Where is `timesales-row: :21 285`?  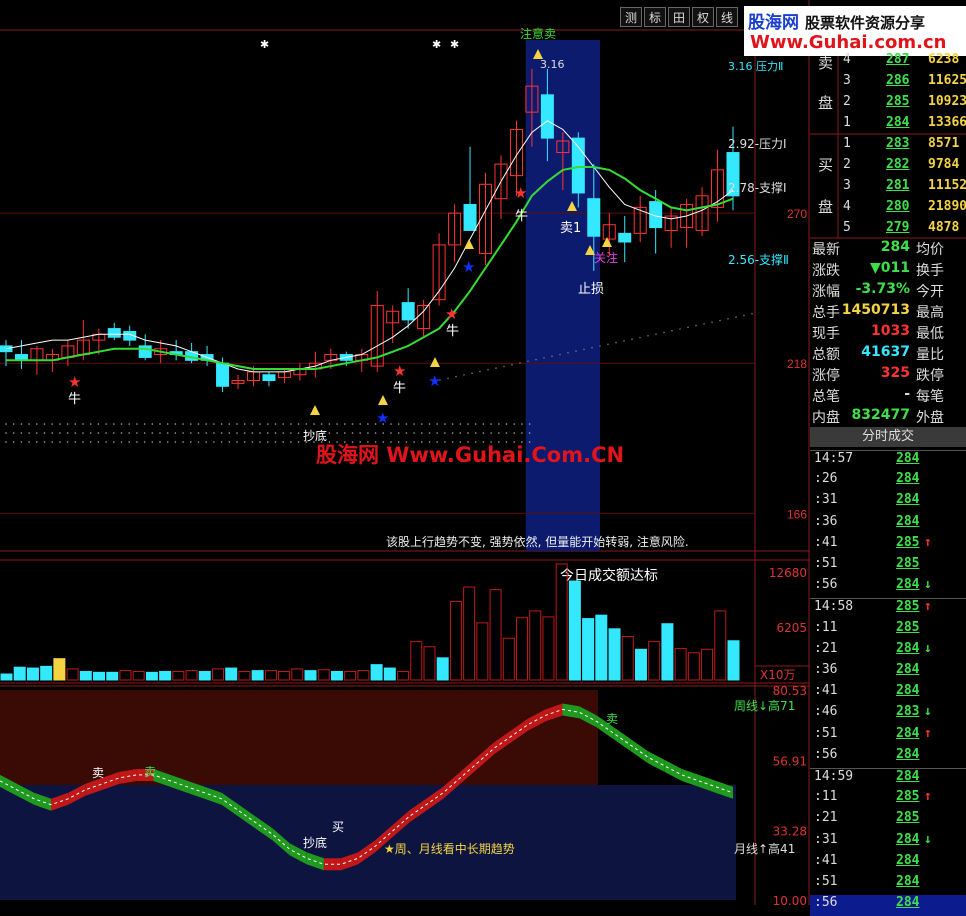 timesales-row: :21 285 is located at coordinates (888, 820).